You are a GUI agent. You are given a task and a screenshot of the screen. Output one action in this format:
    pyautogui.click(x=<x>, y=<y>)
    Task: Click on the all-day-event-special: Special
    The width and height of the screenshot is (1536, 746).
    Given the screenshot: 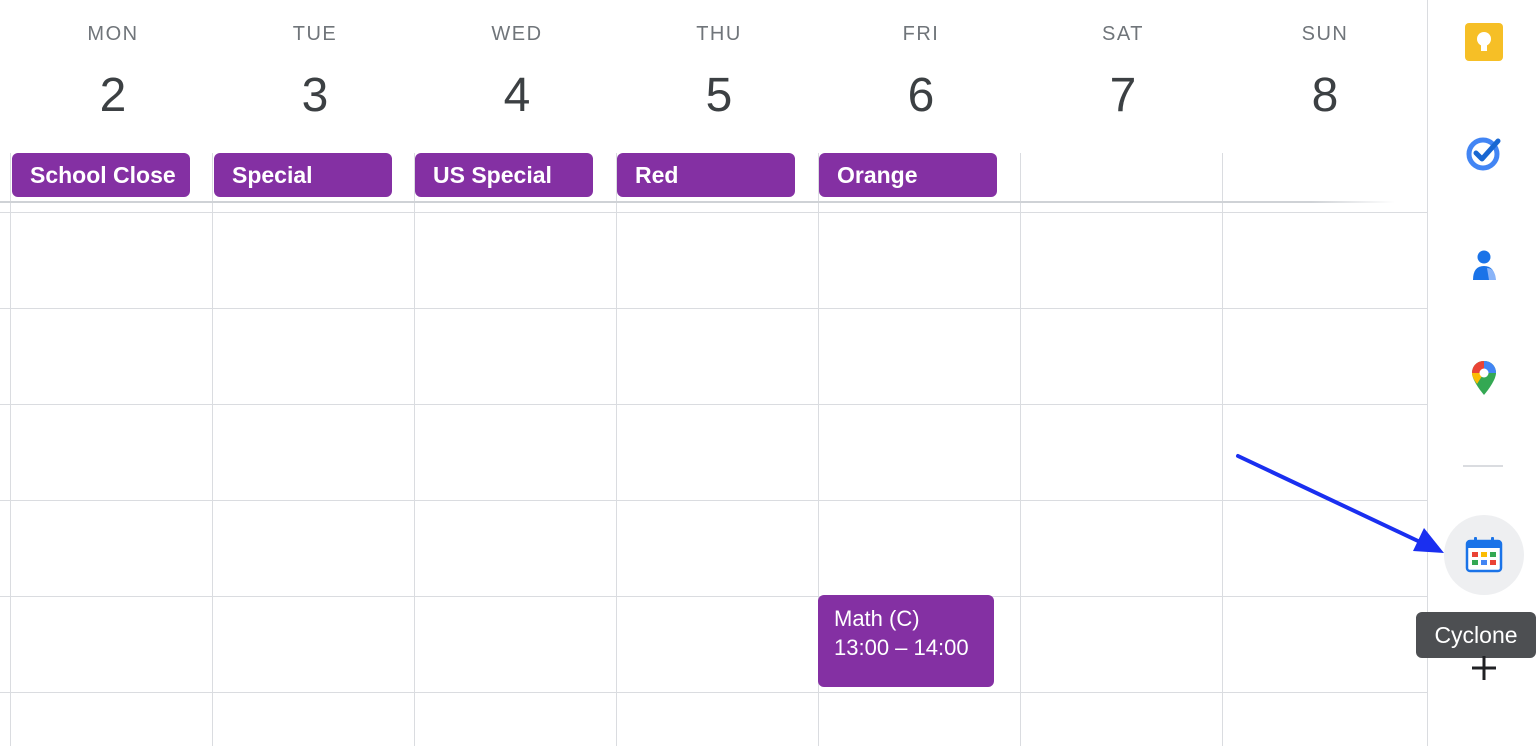 What is the action you would take?
    pyautogui.click(x=303, y=175)
    